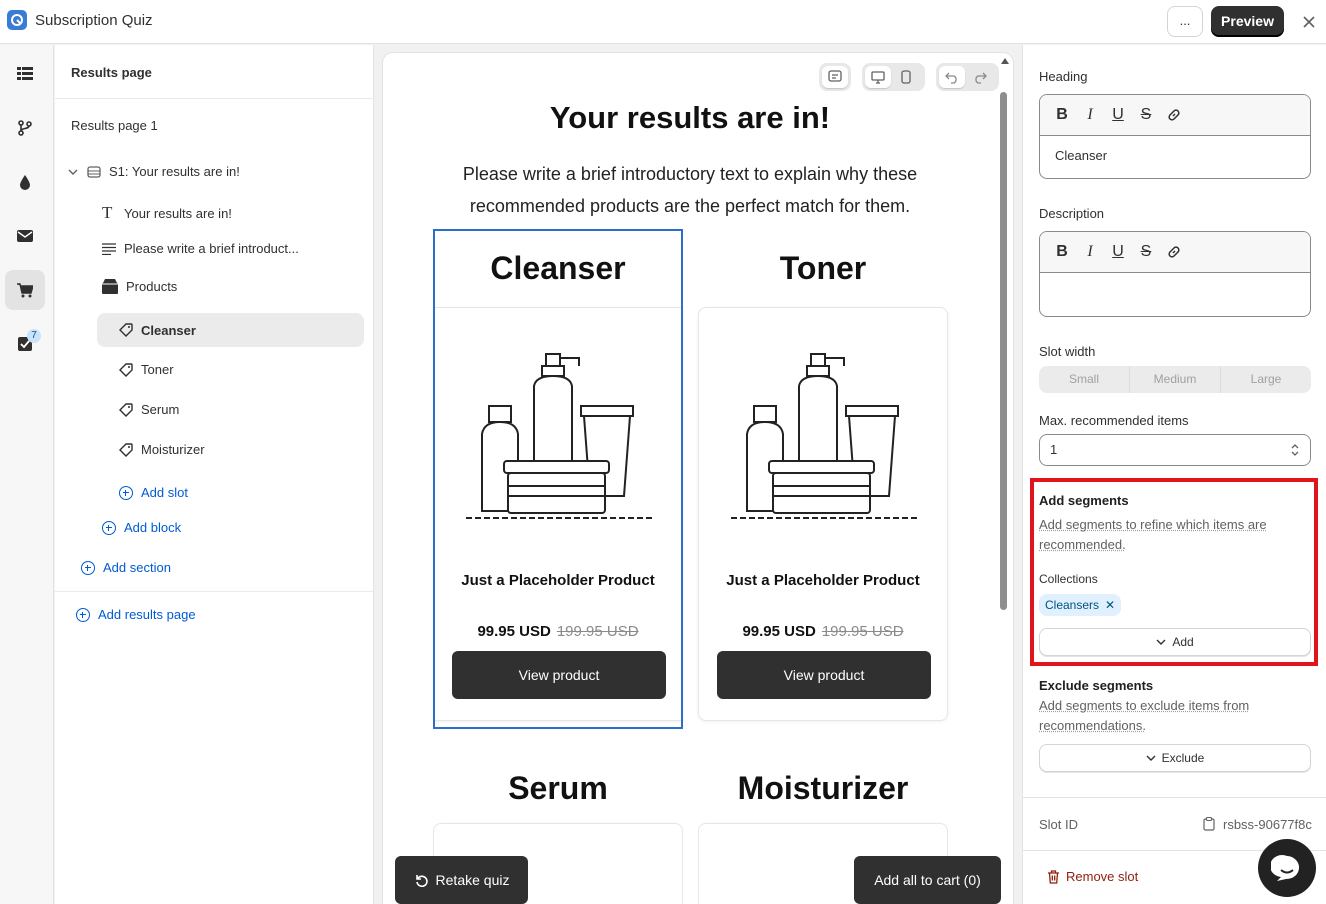  I want to click on chat-widget-button, so click(1287, 868).